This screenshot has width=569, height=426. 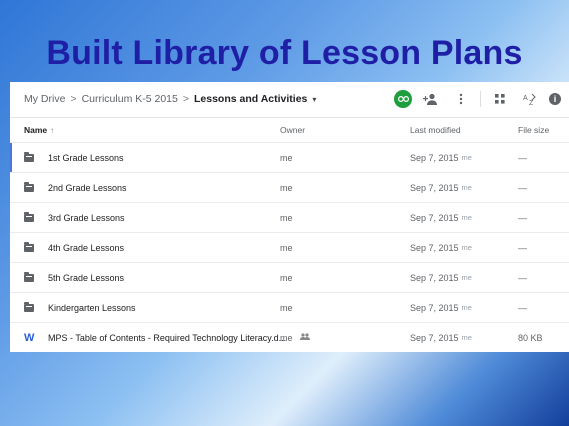 I want to click on file-name: Kindergarten Lessons, so click(x=92, y=307).